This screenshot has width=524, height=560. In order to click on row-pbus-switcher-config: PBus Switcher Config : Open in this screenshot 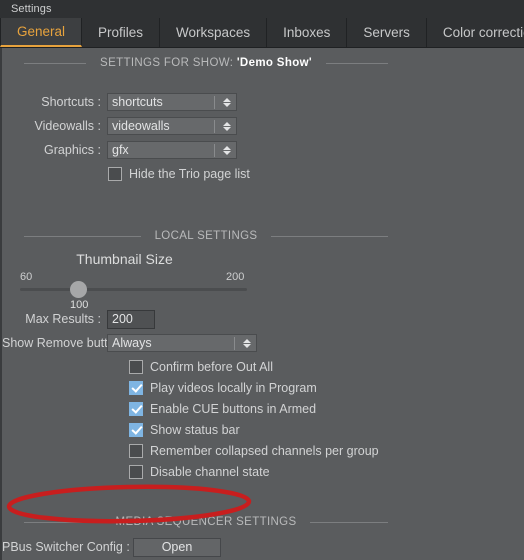, I will do `click(263, 547)`.